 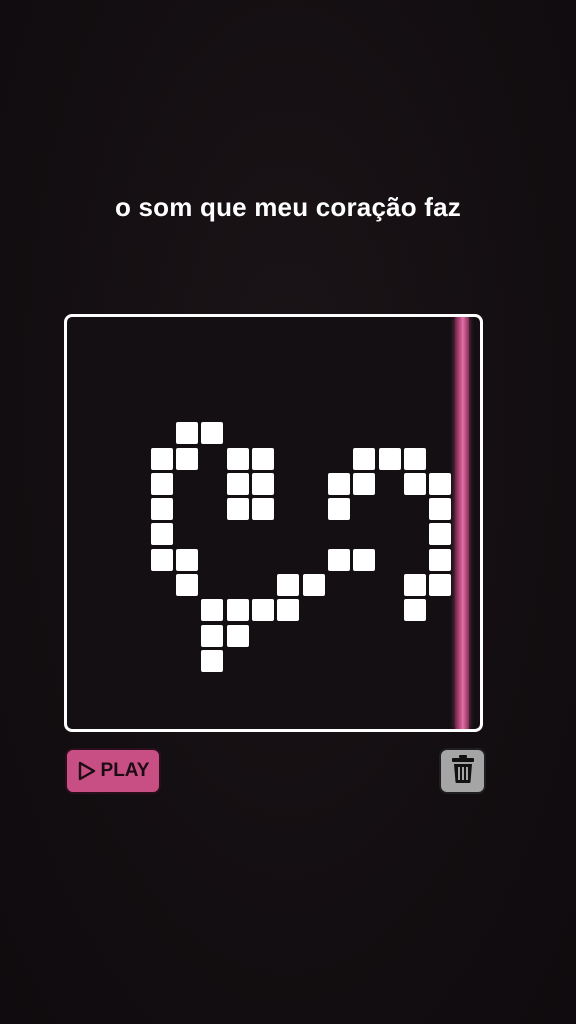 What do you see at coordinates (462, 523) in the screenshot?
I see `playhead` at bounding box center [462, 523].